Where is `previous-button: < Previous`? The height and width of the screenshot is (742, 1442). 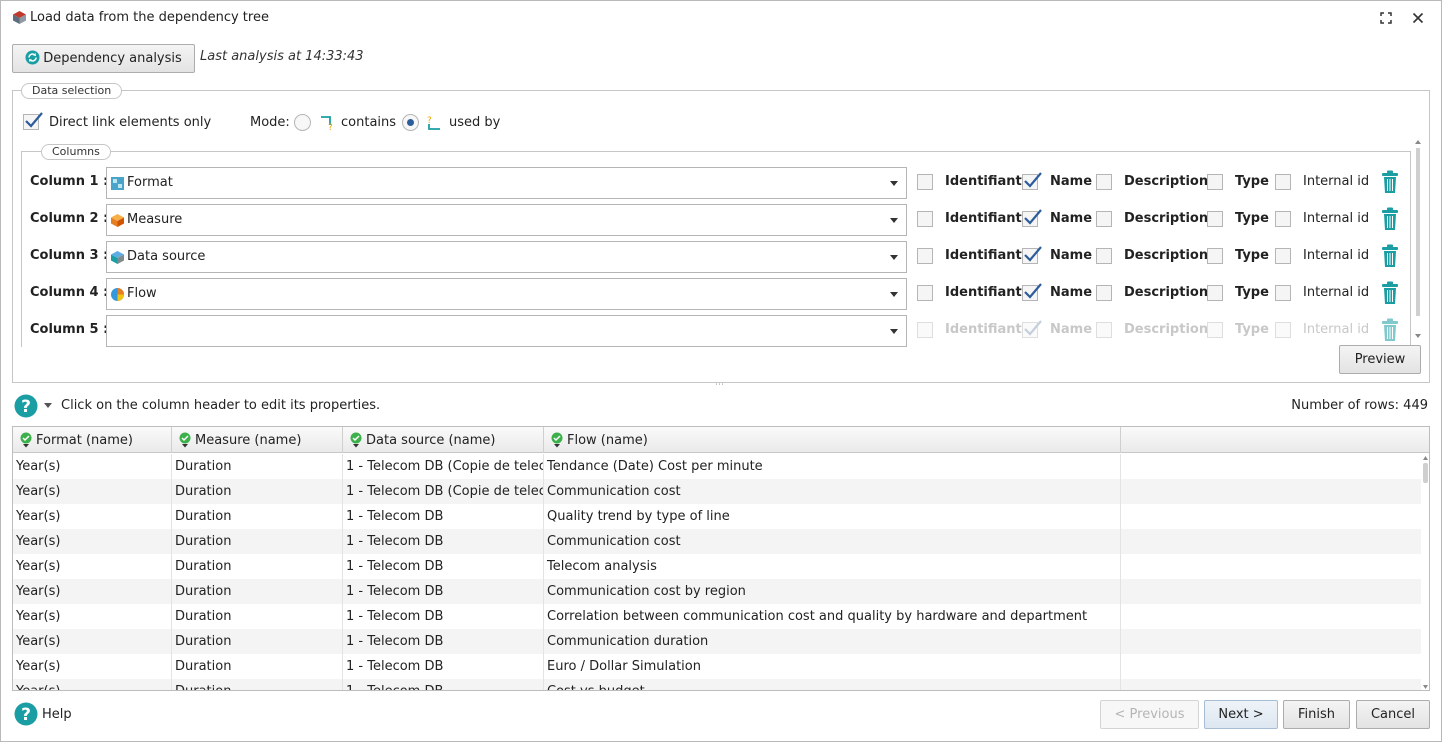
previous-button: < Previous is located at coordinates (1149, 714).